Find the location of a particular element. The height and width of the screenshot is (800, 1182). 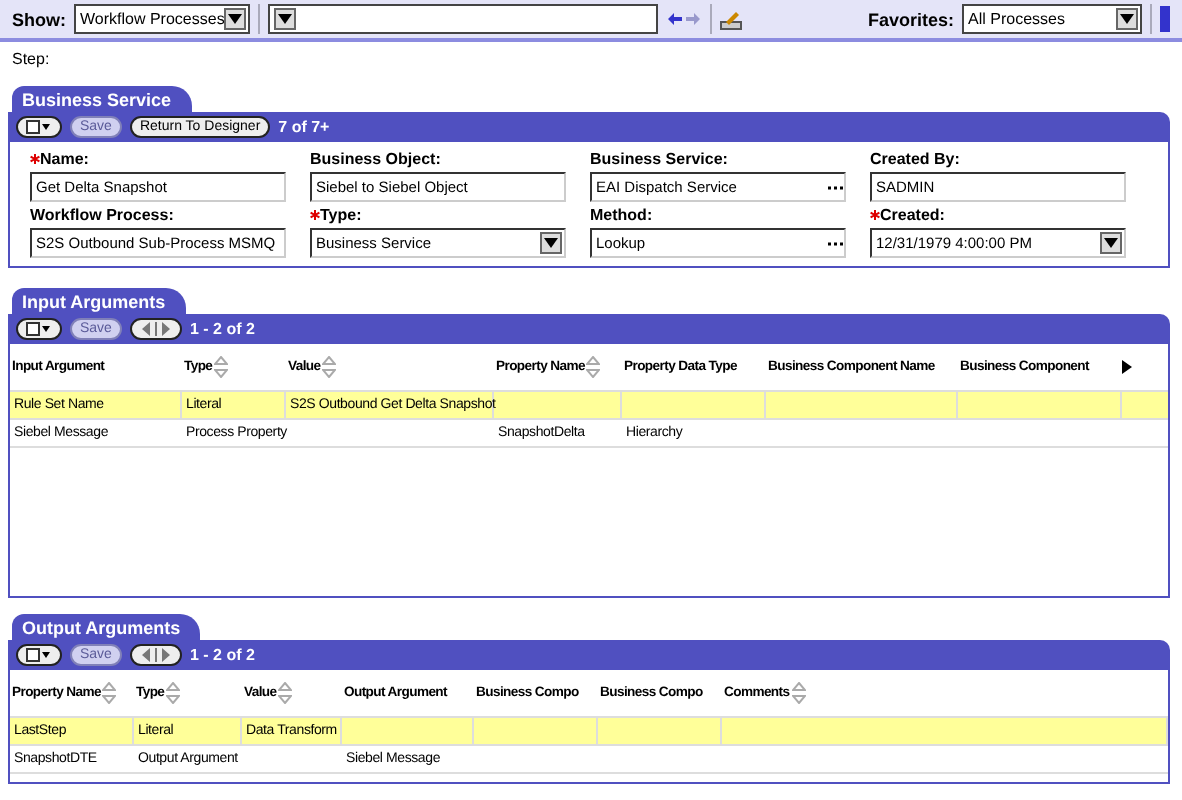

field-label: Business Object: is located at coordinates (376, 159).